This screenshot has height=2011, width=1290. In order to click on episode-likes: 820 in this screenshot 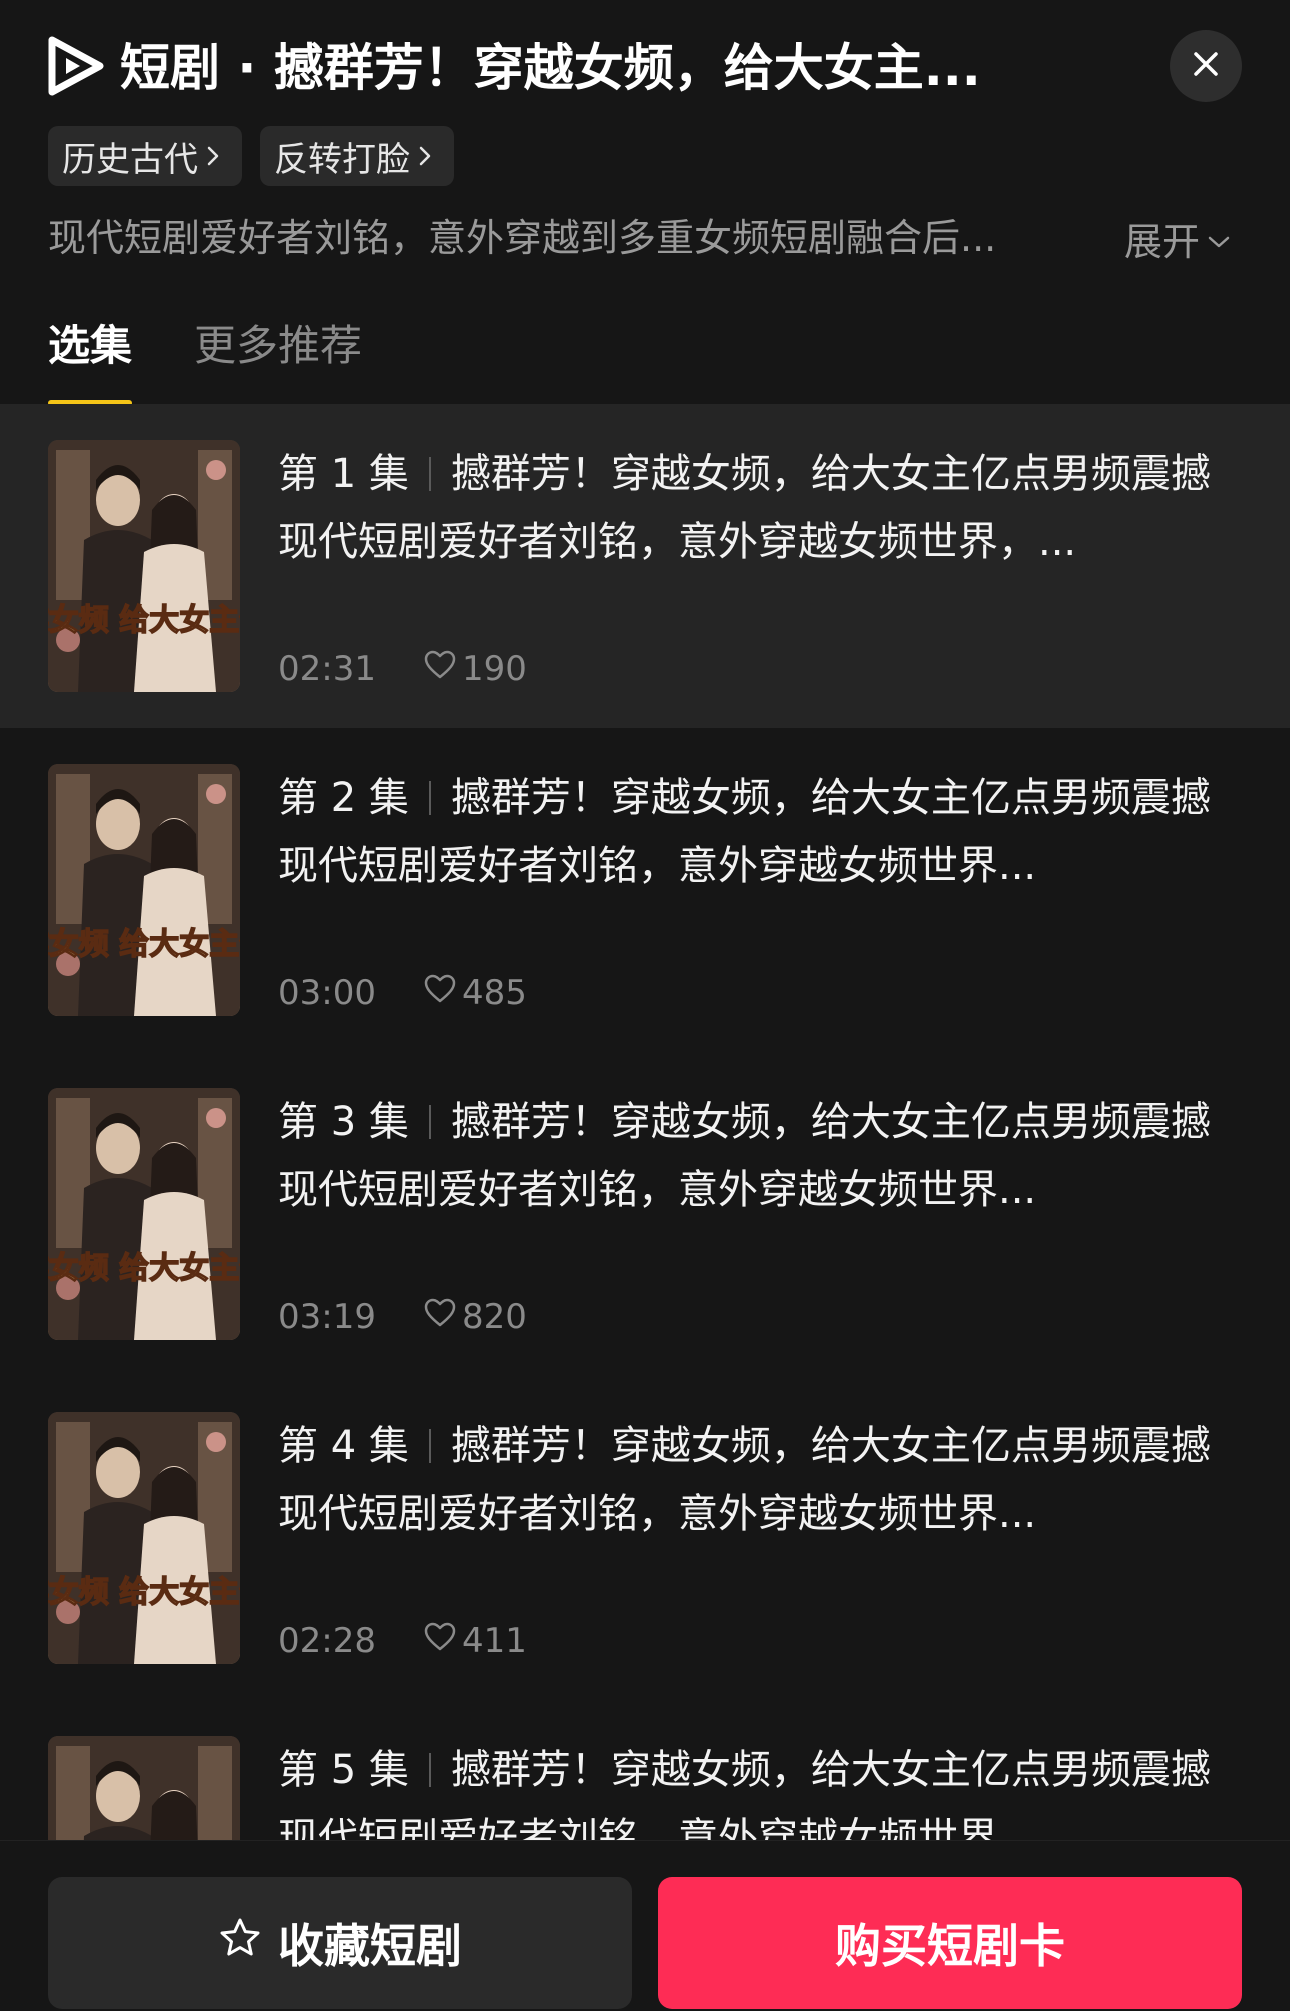, I will do `click(475, 1317)`.